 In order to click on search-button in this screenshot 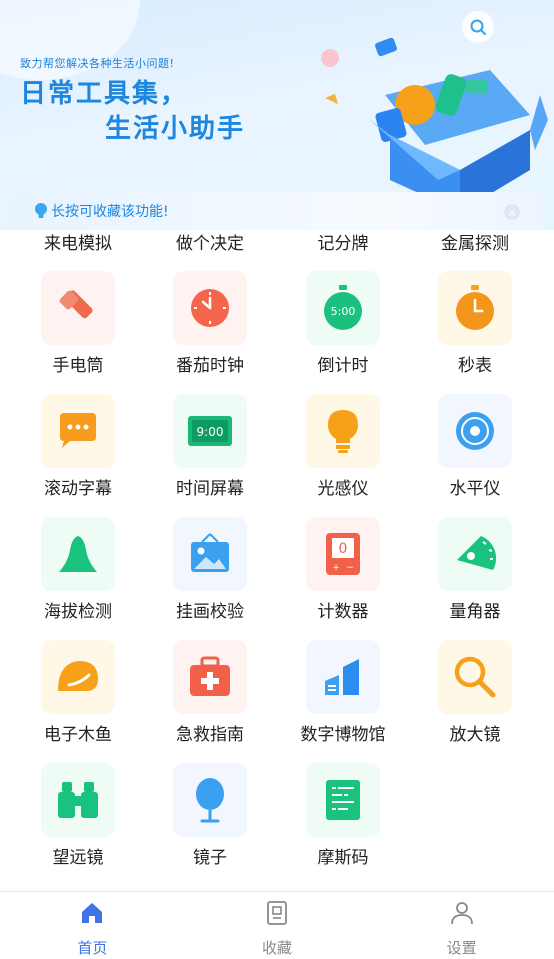, I will do `click(478, 27)`.